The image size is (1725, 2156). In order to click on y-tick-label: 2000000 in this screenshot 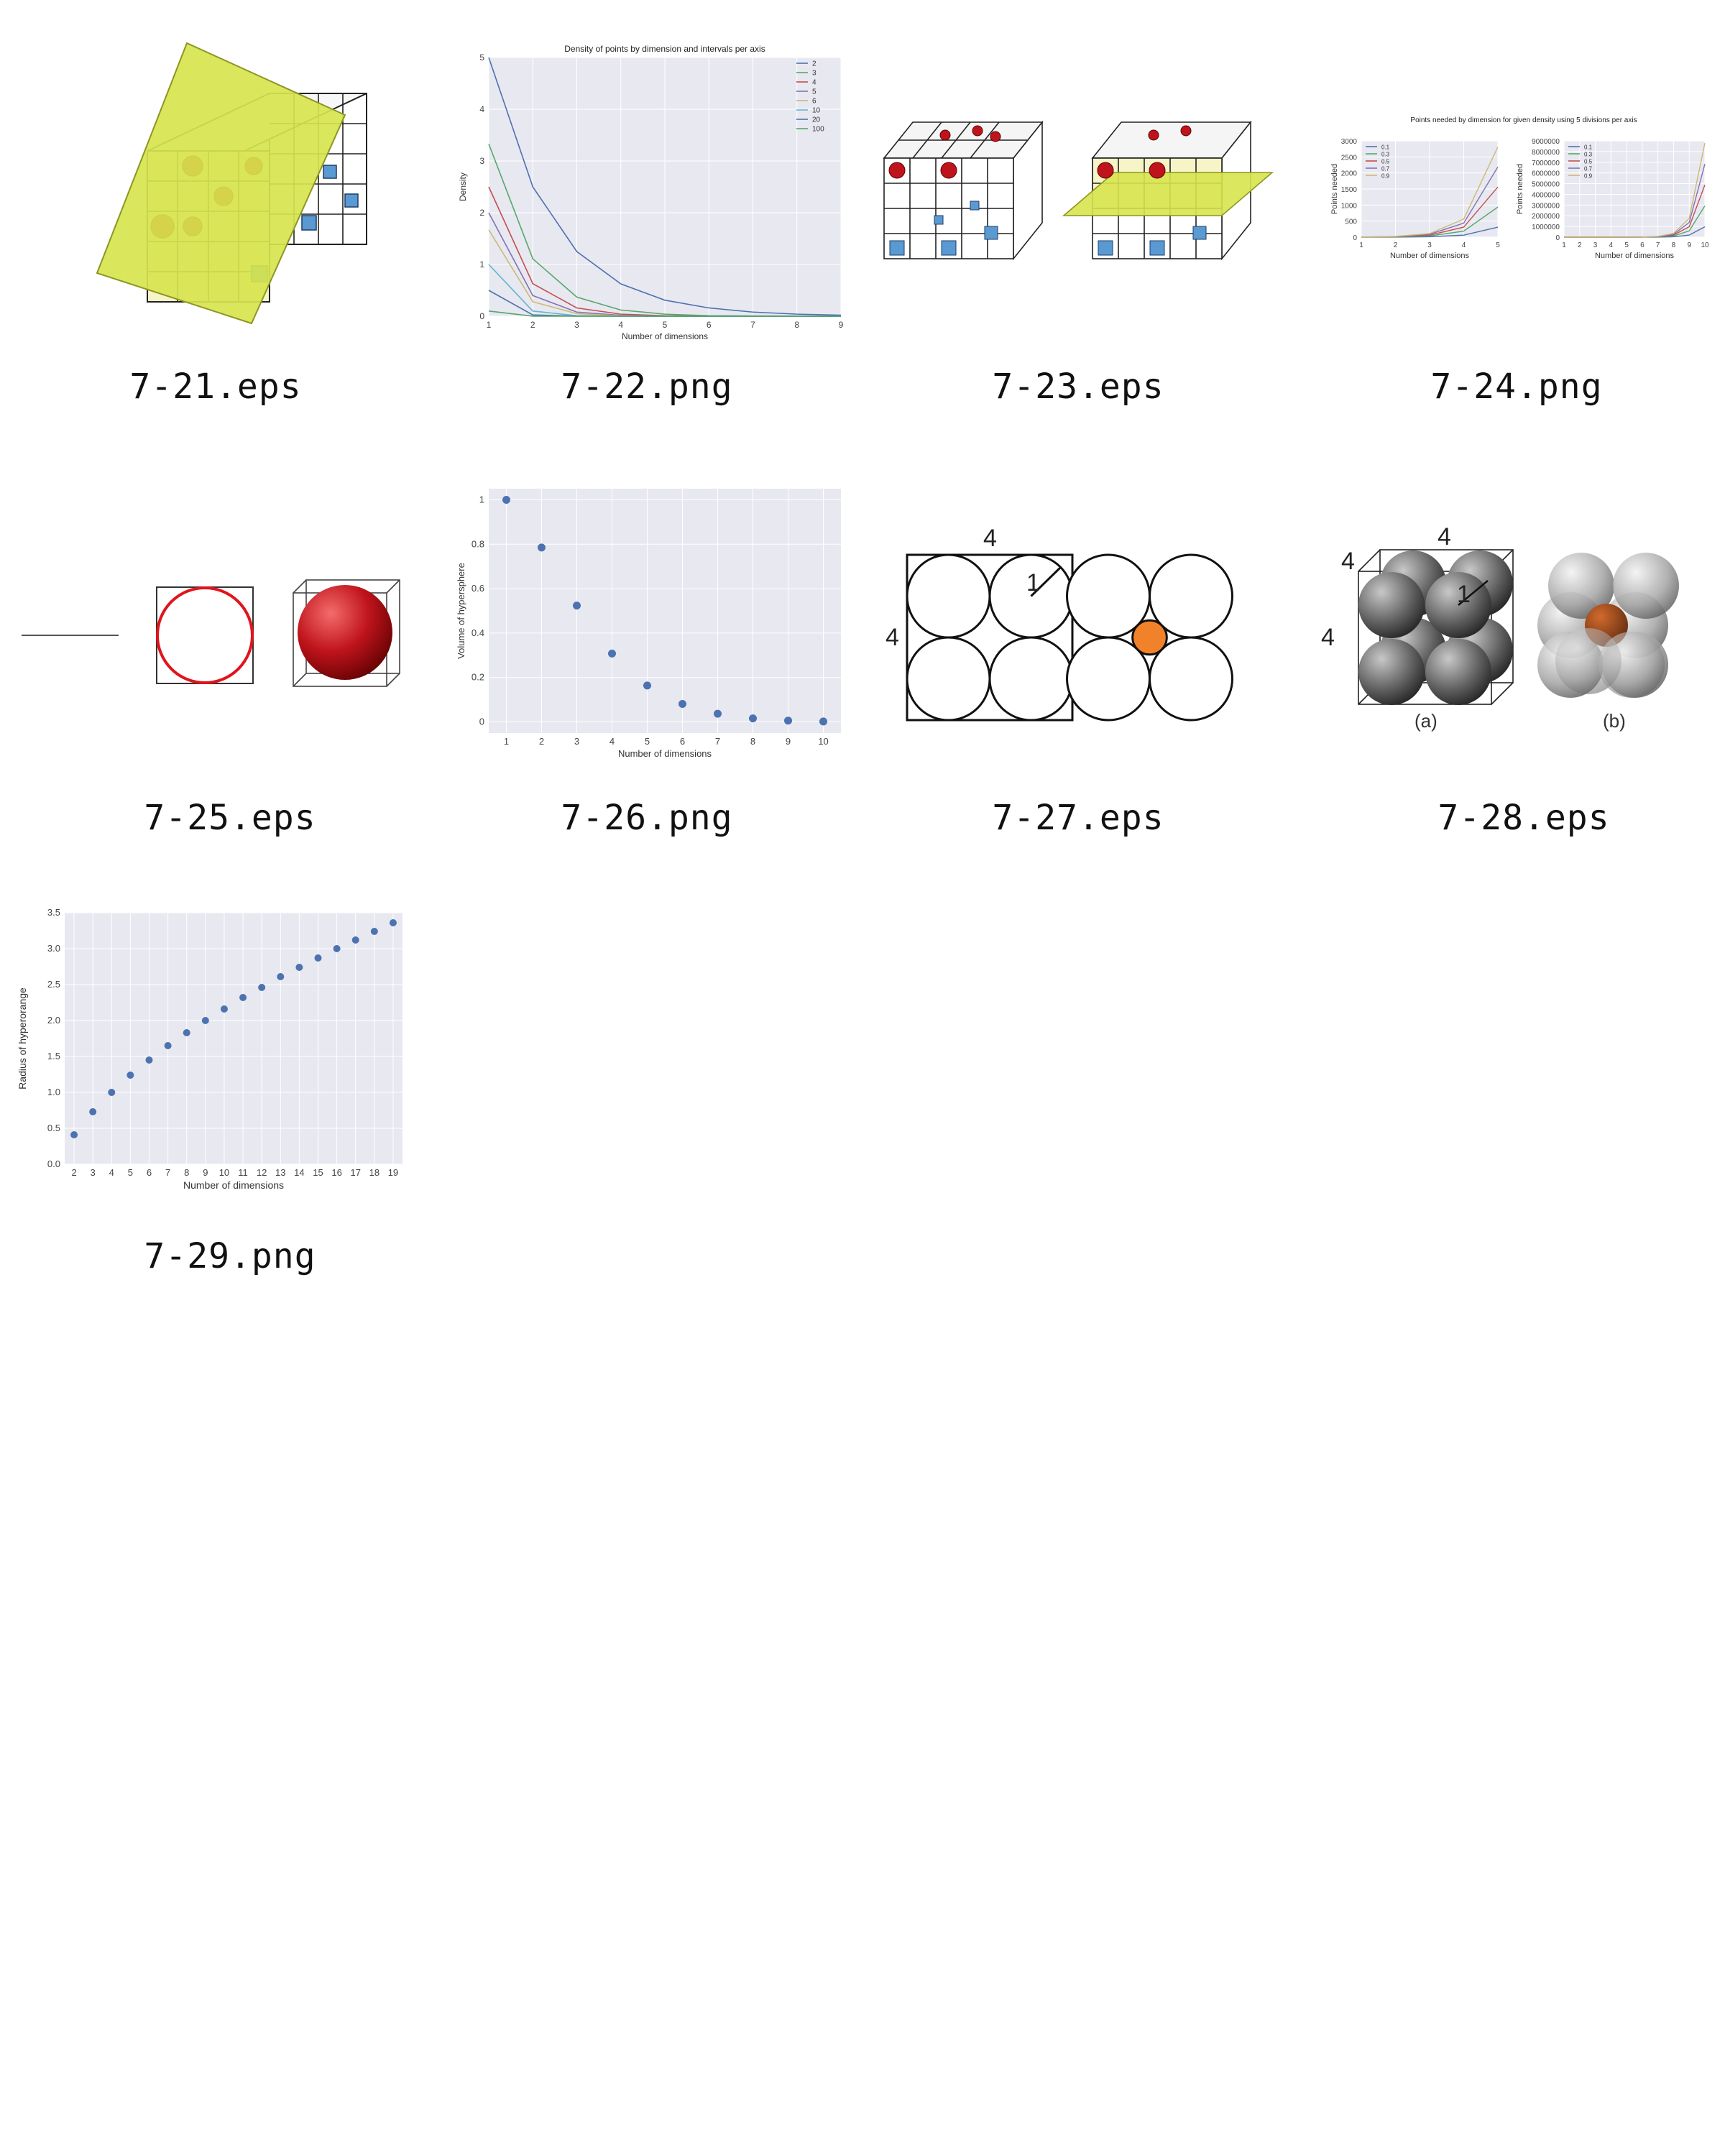, I will do `click(1546, 217)`.